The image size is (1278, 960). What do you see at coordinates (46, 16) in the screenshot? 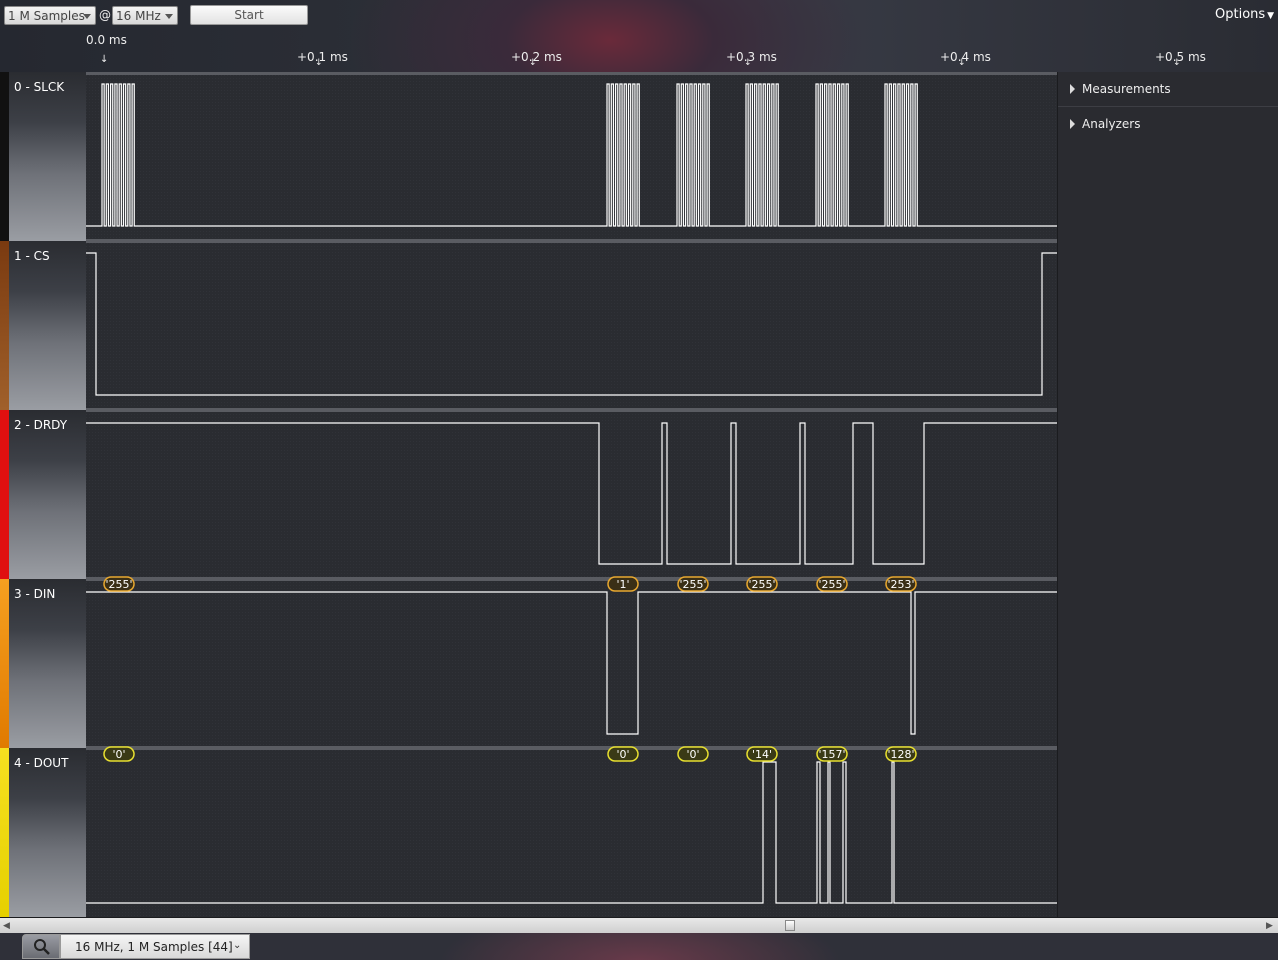
I see `samples-value: 1 M Samples` at bounding box center [46, 16].